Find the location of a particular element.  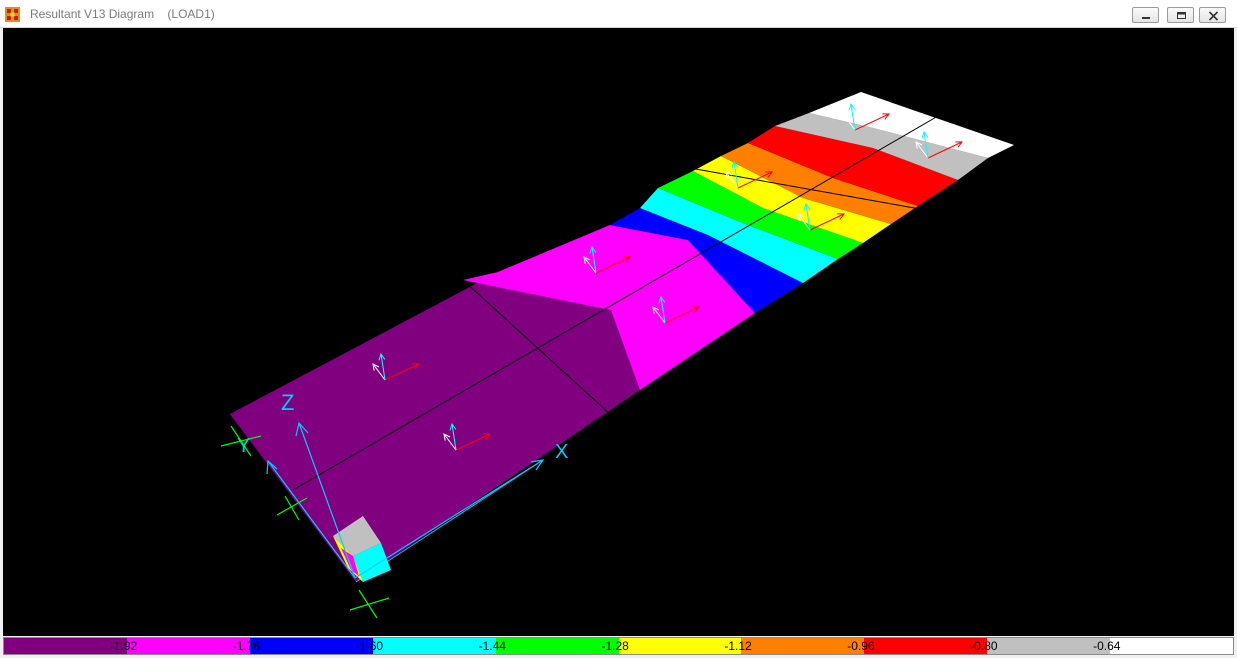

legend-value: -0.80 is located at coordinates (984, 646).